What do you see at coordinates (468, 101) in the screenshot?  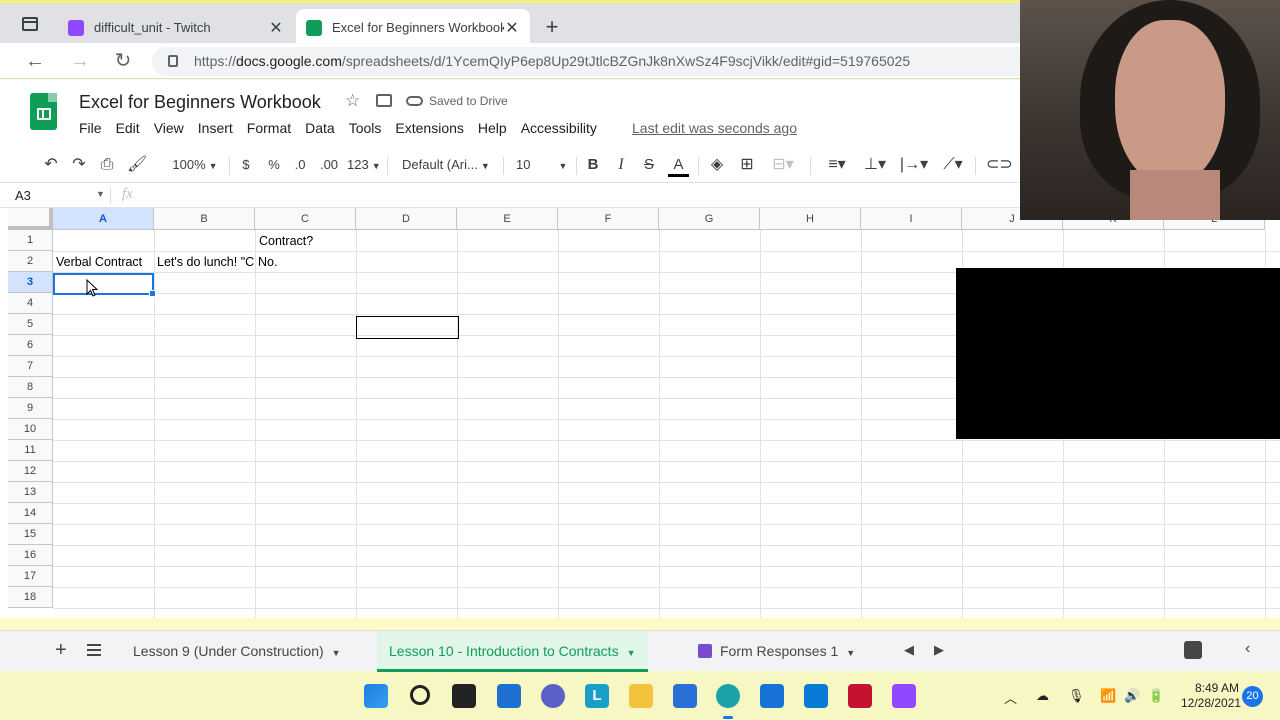 I see `saved-status: Saved to Drive` at bounding box center [468, 101].